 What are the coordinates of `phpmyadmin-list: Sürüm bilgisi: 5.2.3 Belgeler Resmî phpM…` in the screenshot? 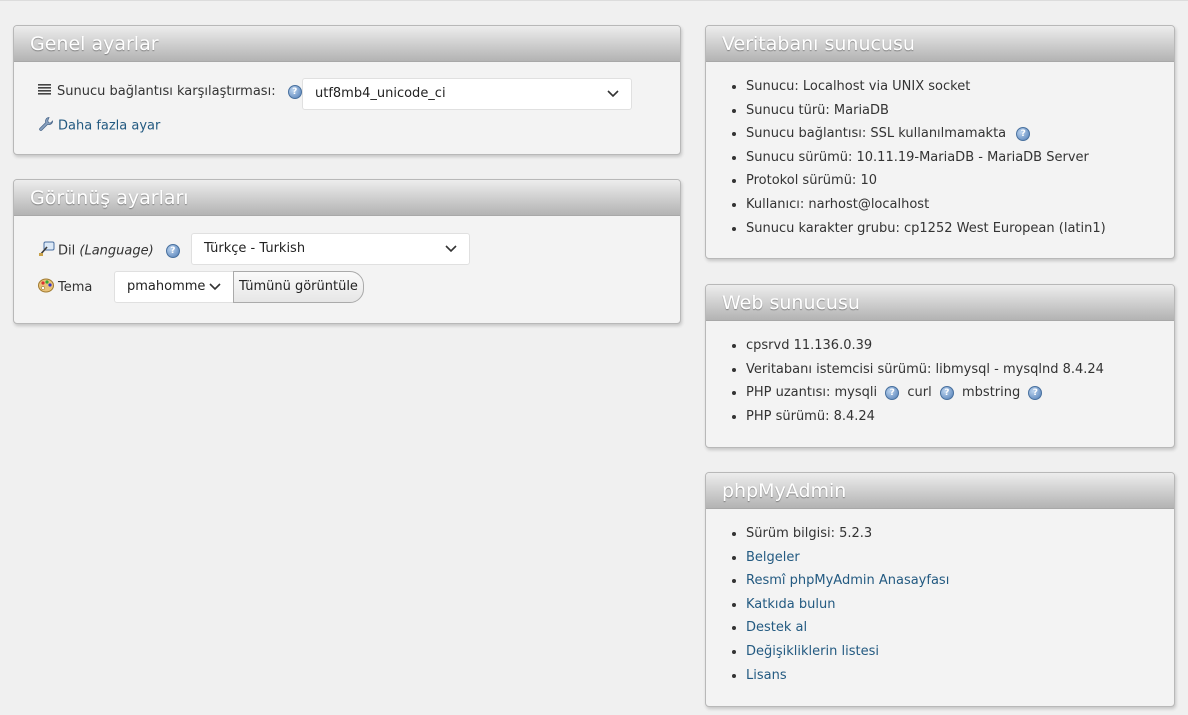 It's located at (940, 604).